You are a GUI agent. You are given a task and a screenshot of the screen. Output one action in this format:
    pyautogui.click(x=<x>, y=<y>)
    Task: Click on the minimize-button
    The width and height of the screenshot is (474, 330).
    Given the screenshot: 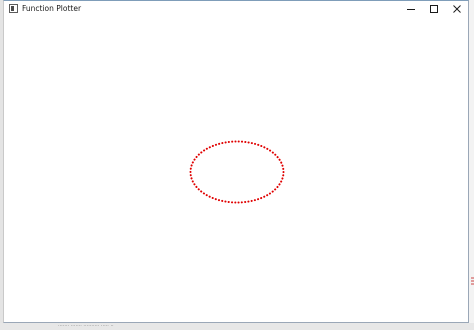 What is the action you would take?
    pyautogui.click(x=411, y=9)
    